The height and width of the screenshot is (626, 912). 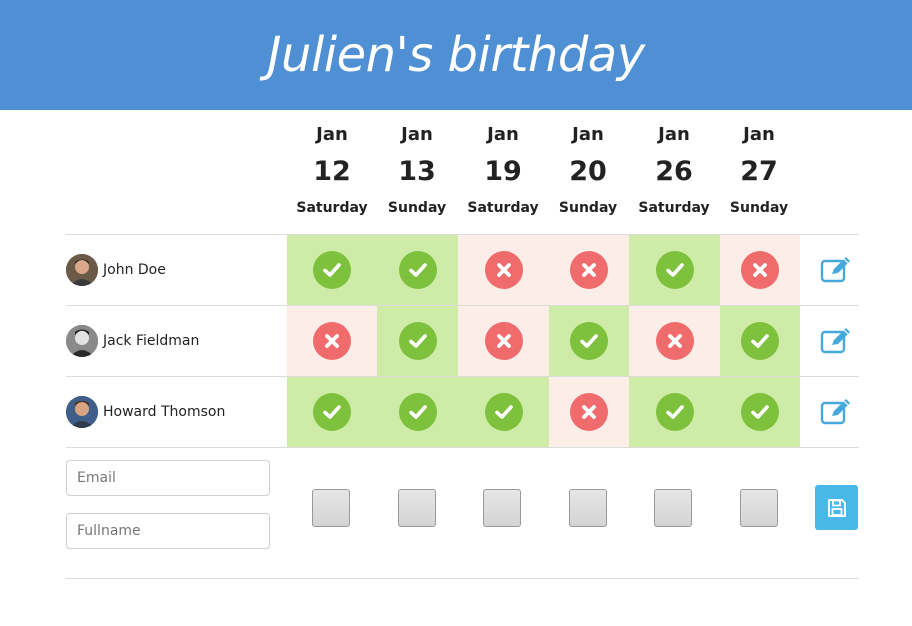 I want to click on participant-row-header: Howard Thomson, so click(x=176, y=412).